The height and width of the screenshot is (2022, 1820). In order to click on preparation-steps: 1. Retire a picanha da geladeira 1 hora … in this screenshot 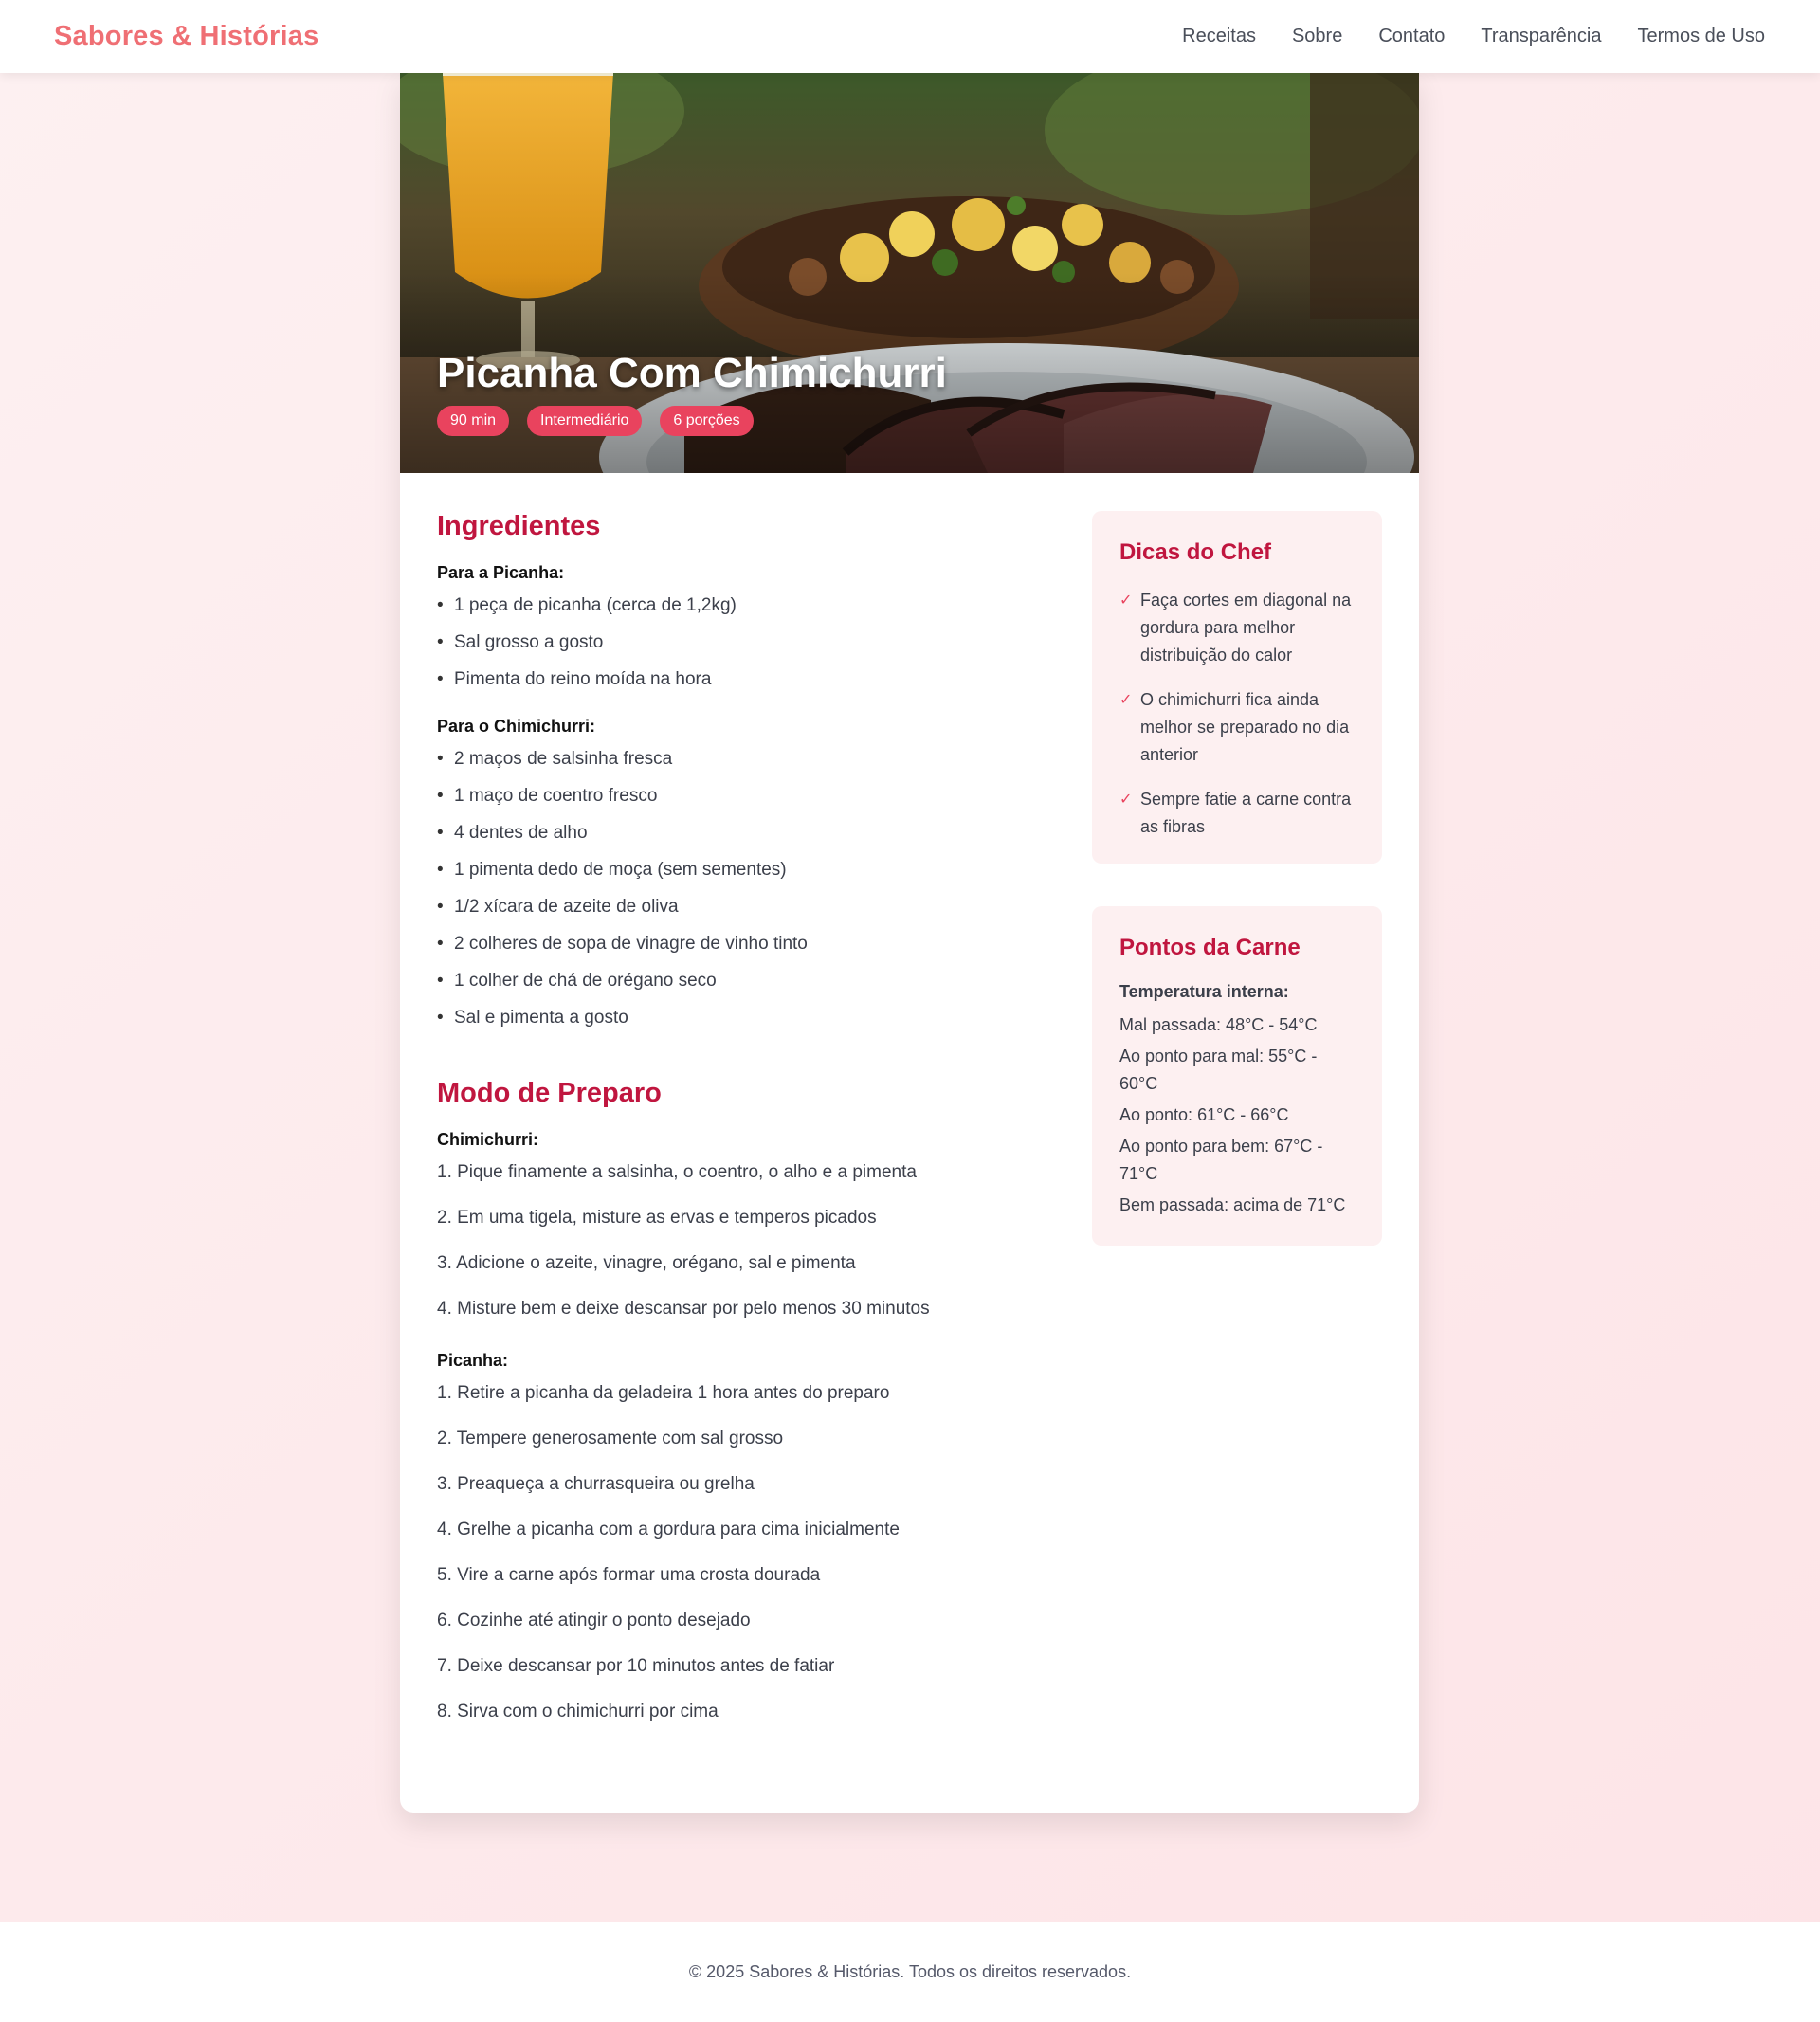, I will do `click(740, 1552)`.